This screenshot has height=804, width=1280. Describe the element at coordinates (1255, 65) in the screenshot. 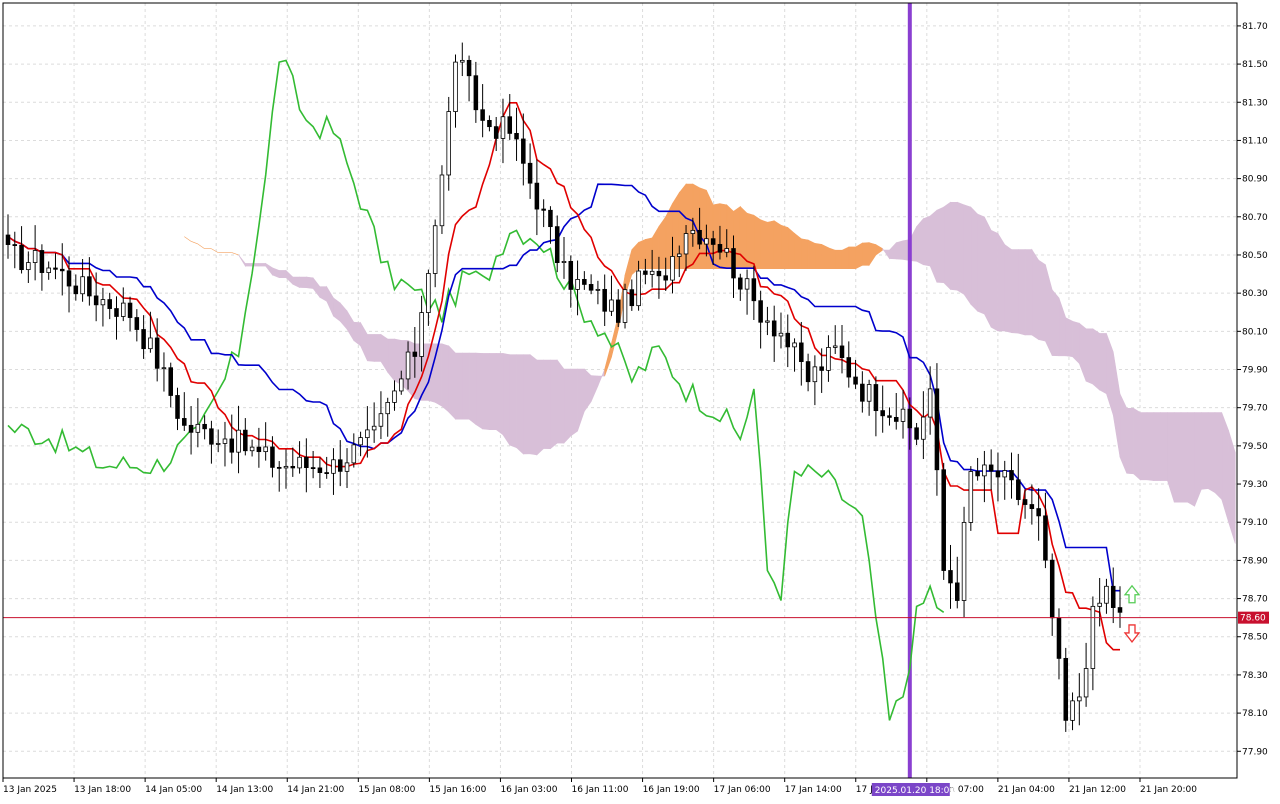

I see `y-tick-label-1: 81.50` at that location.